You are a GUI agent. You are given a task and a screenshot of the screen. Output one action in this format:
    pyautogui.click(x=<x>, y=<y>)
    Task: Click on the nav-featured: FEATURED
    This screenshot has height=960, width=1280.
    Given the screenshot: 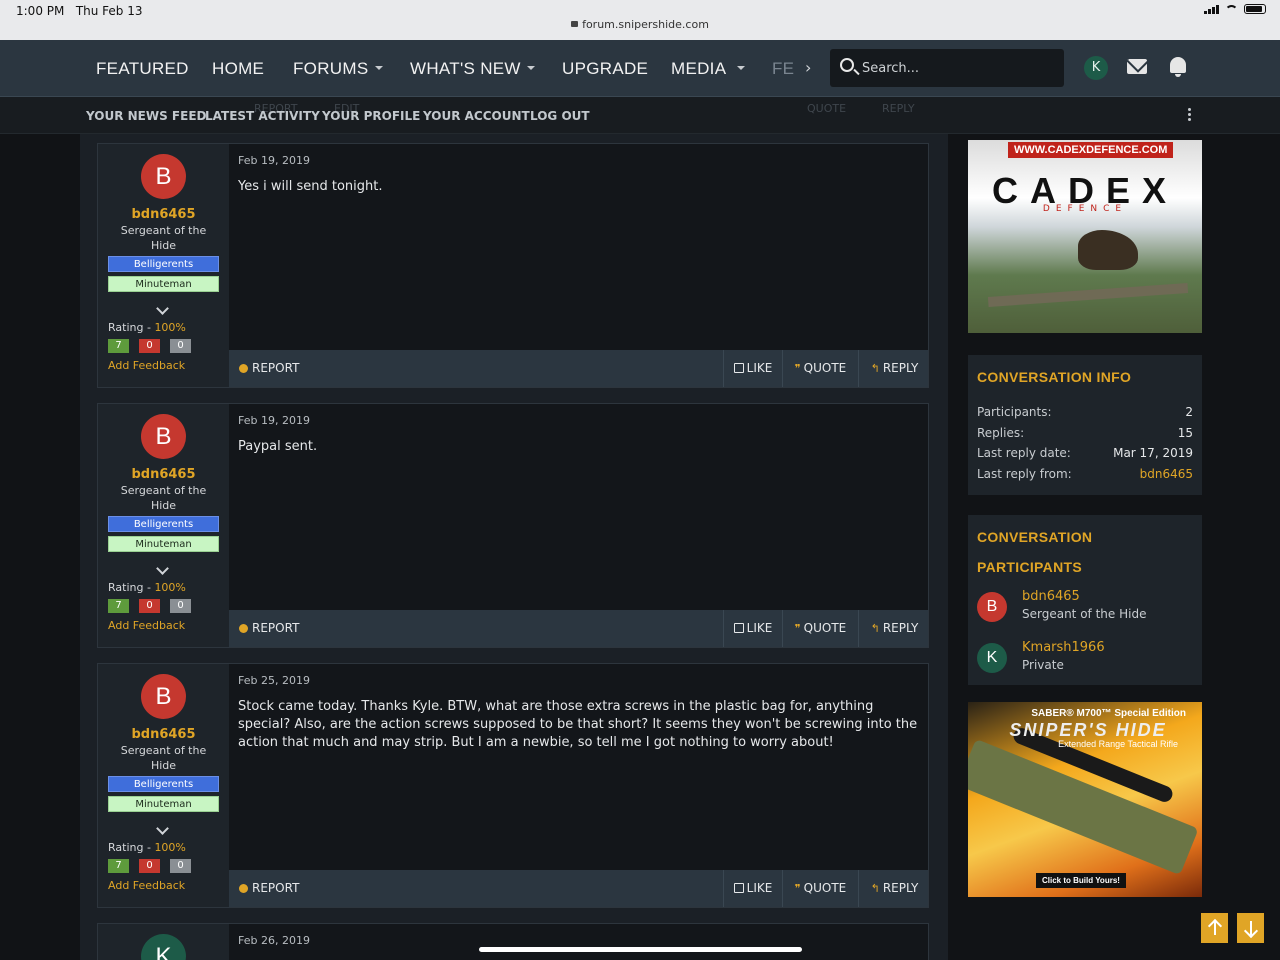 What is the action you would take?
    pyautogui.click(x=142, y=69)
    